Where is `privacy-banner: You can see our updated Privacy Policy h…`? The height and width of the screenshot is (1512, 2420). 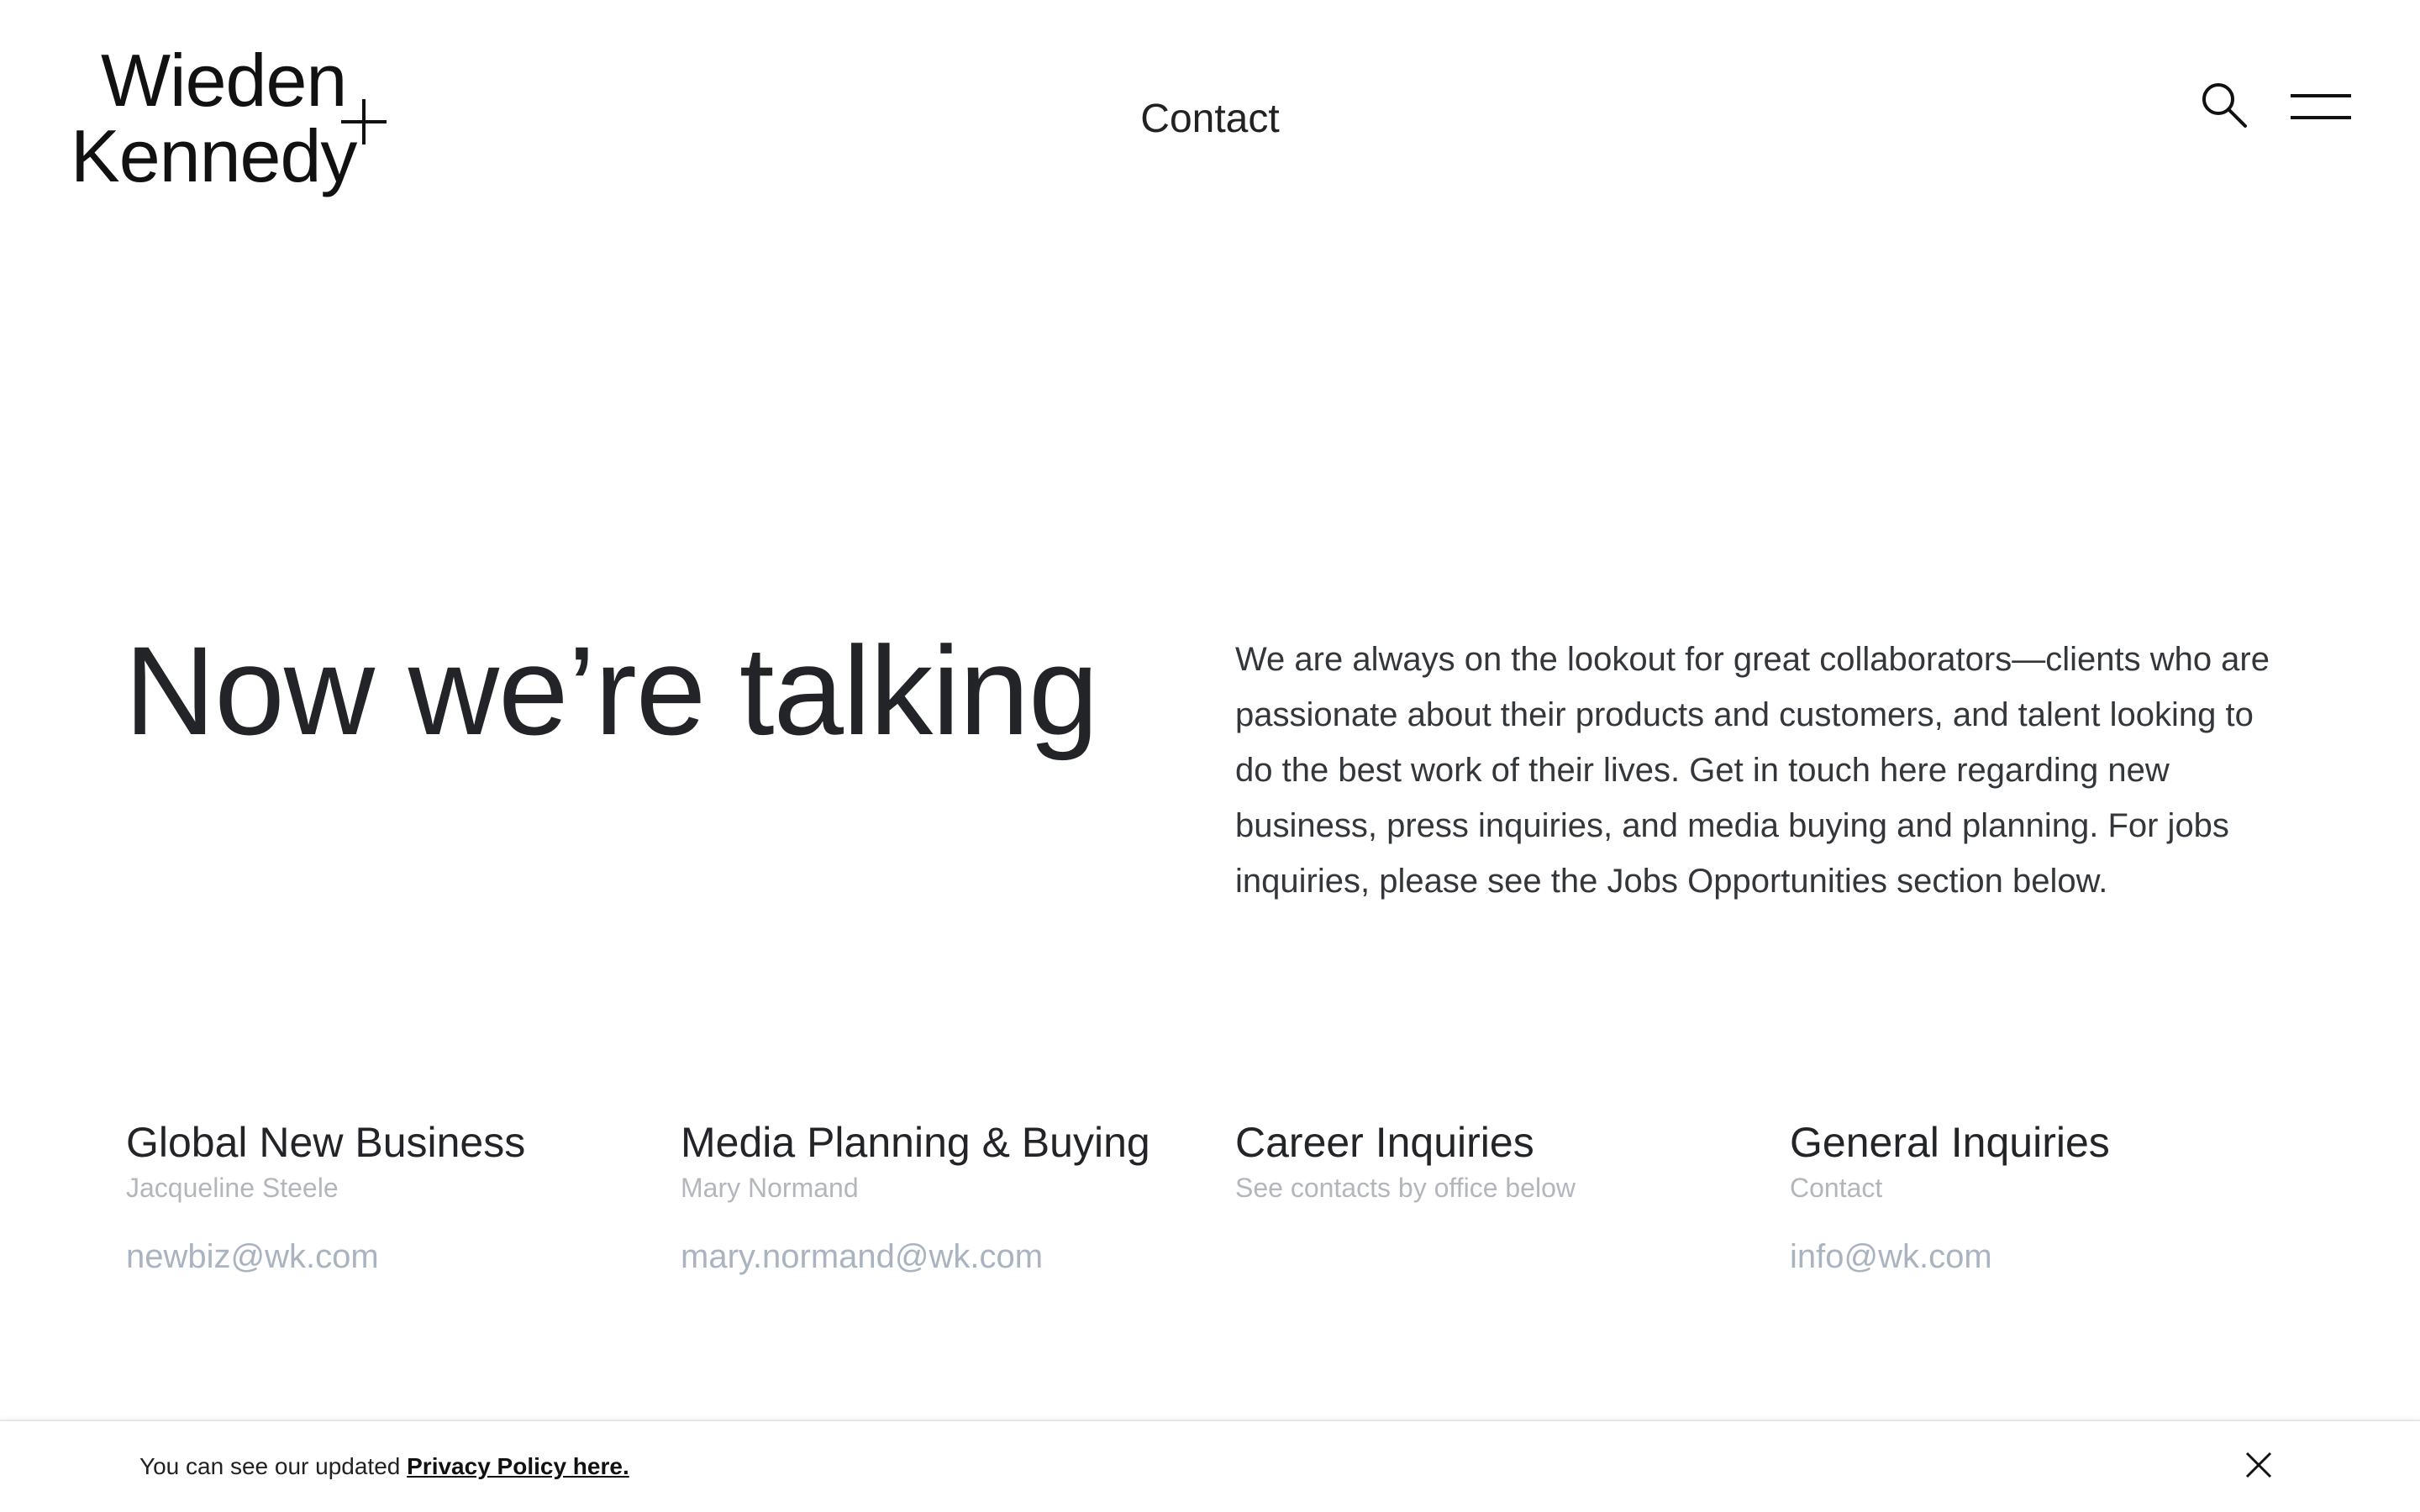 privacy-banner: You can see our updated Privacy Policy h… is located at coordinates (1210, 1466).